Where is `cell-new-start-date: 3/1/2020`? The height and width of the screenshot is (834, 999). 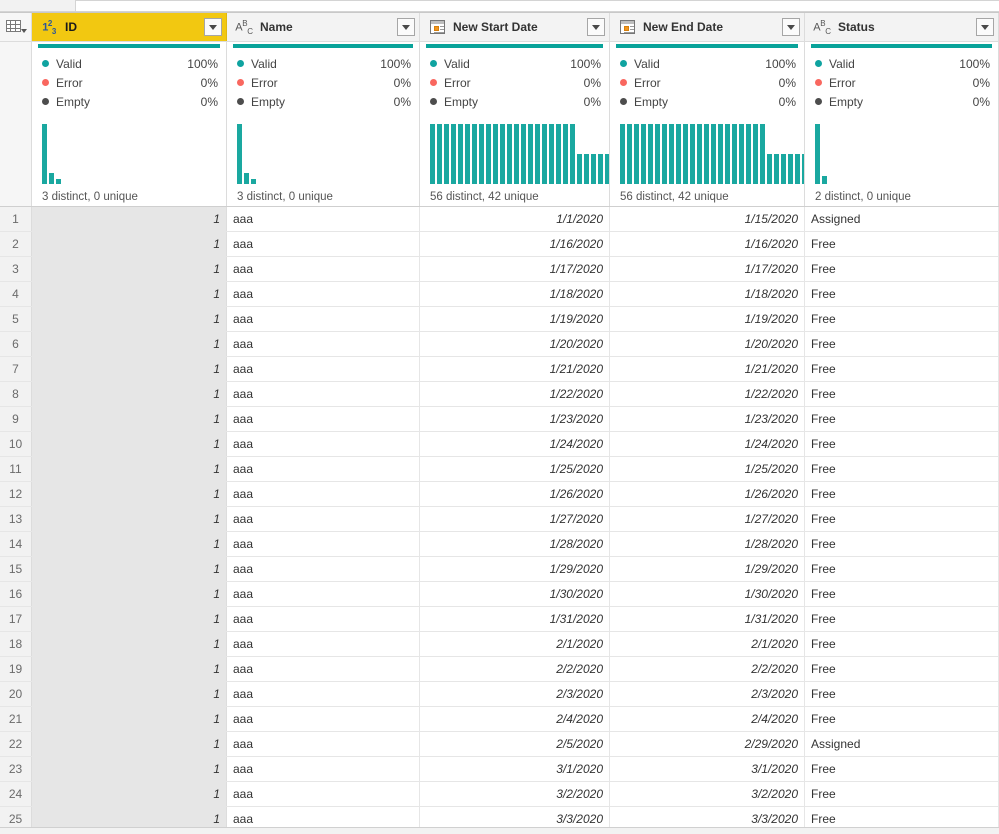
cell-new-start-date: 3/1/2020 is located at coordinates (515, 769).